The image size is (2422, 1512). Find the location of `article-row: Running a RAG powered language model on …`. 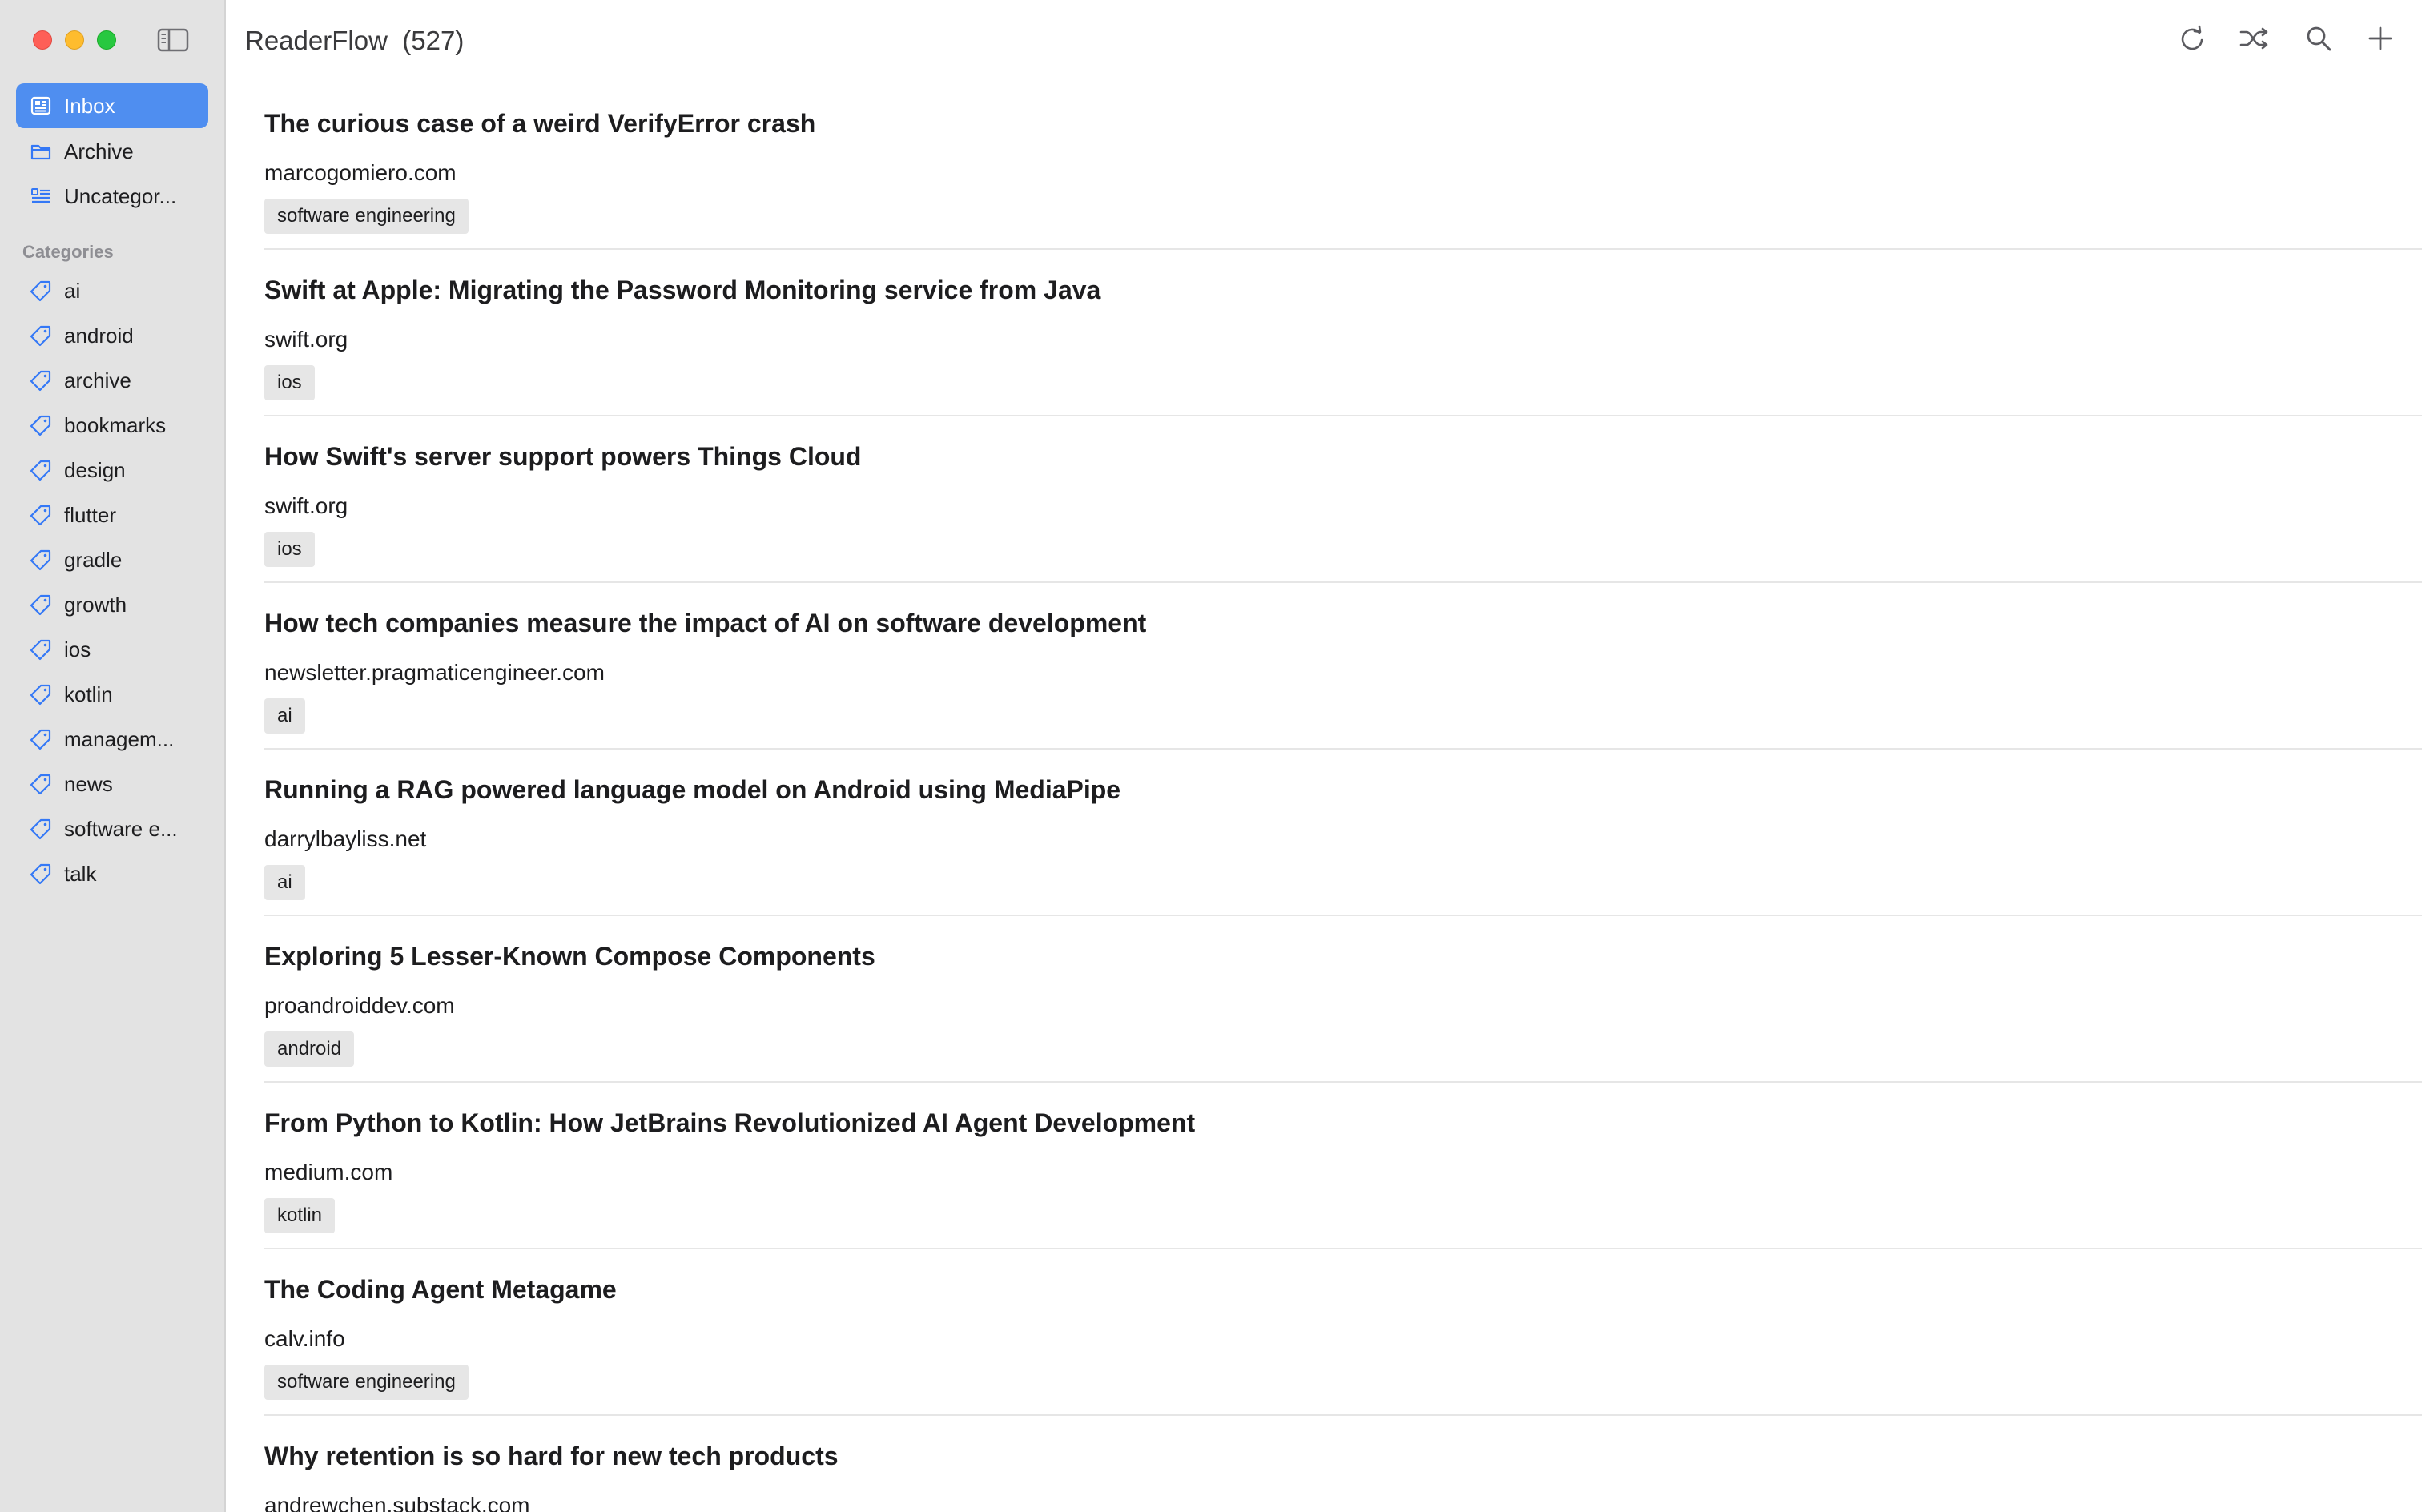

article-row: Running a RAG powered language model on … is located at coordinates (1343, 833).